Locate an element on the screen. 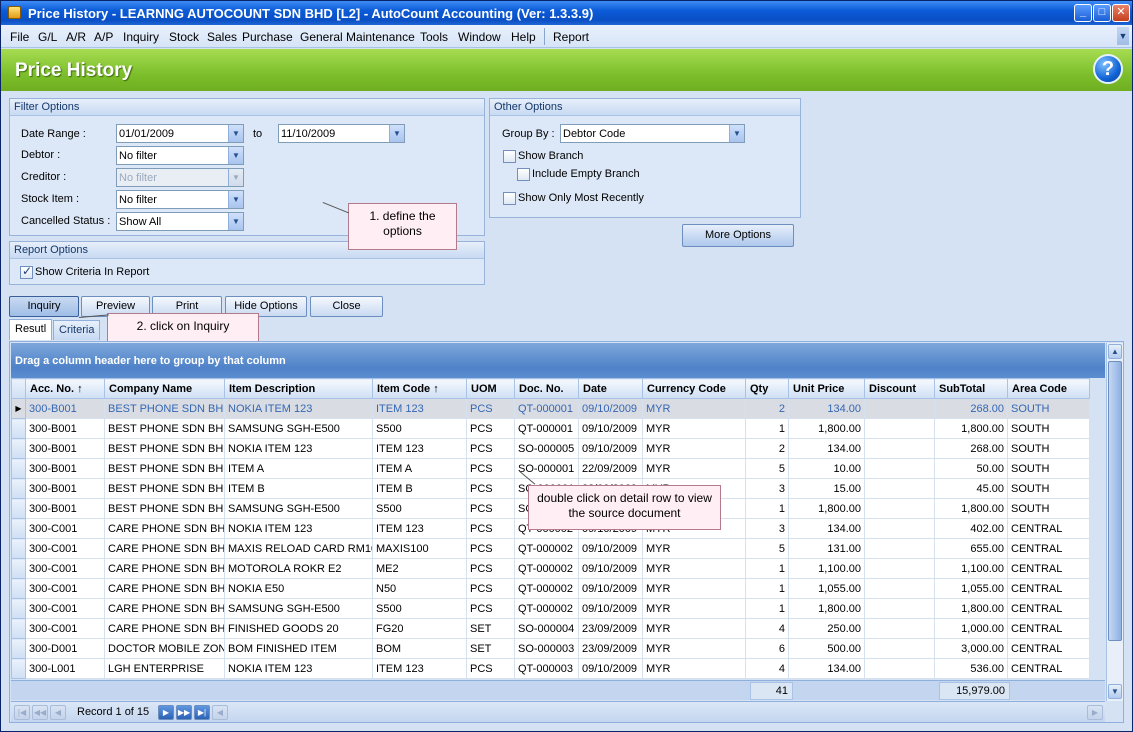 The height and width of the screenshot is (732, 1133). menu-gl: G/L is located at coordinates (47, 37).